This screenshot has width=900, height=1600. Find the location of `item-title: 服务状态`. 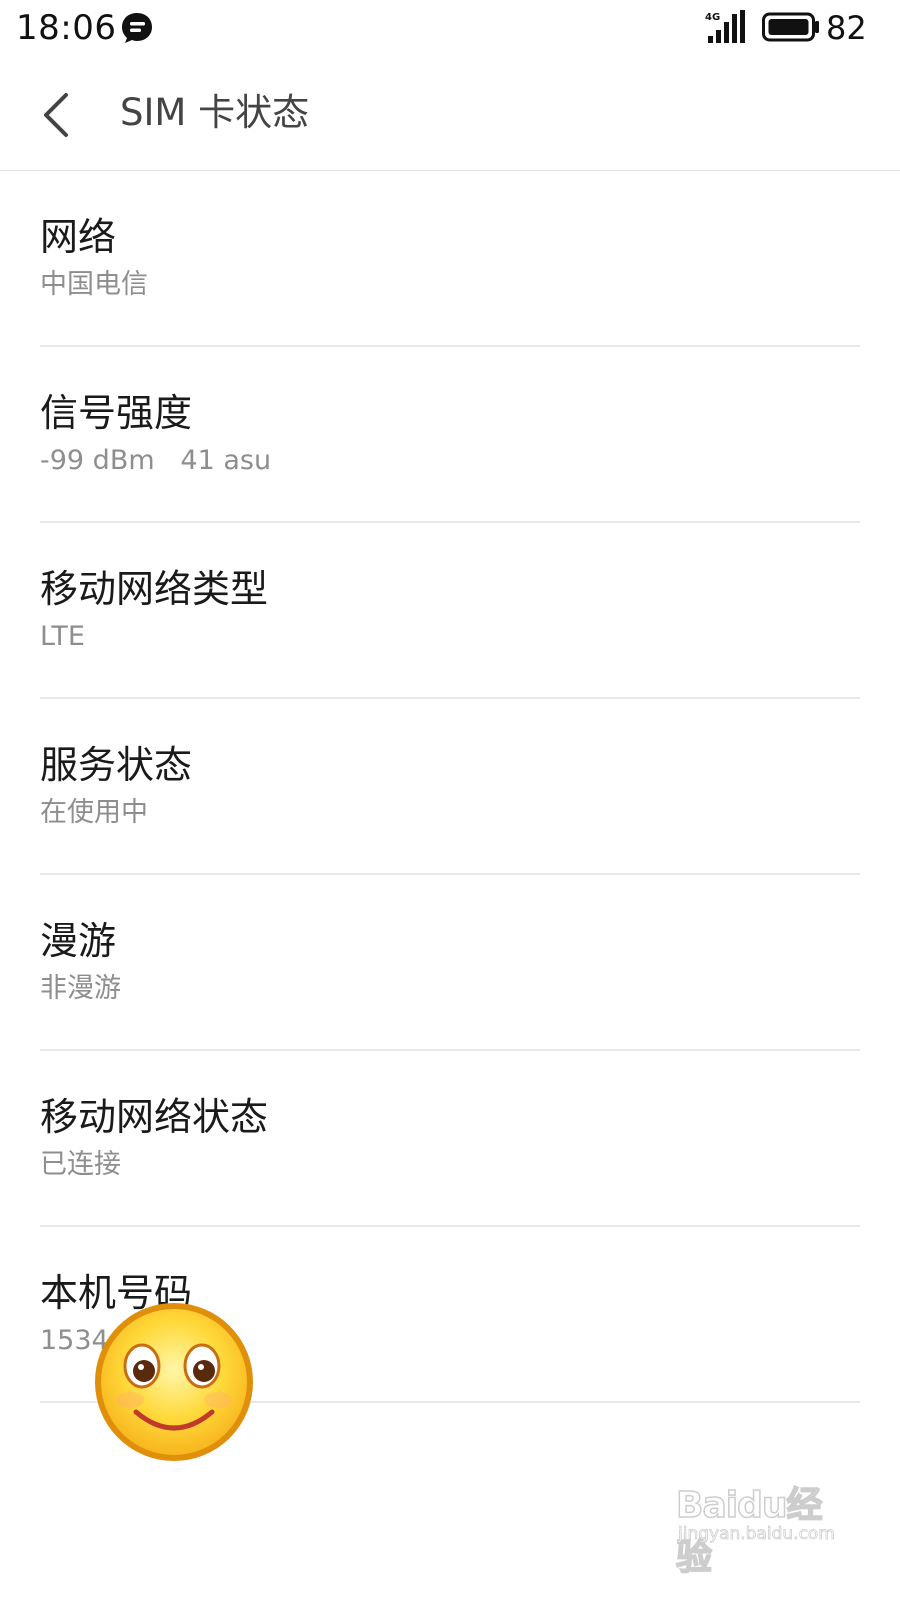

item-title: 服务状态 is located at coordinates (116, 765).